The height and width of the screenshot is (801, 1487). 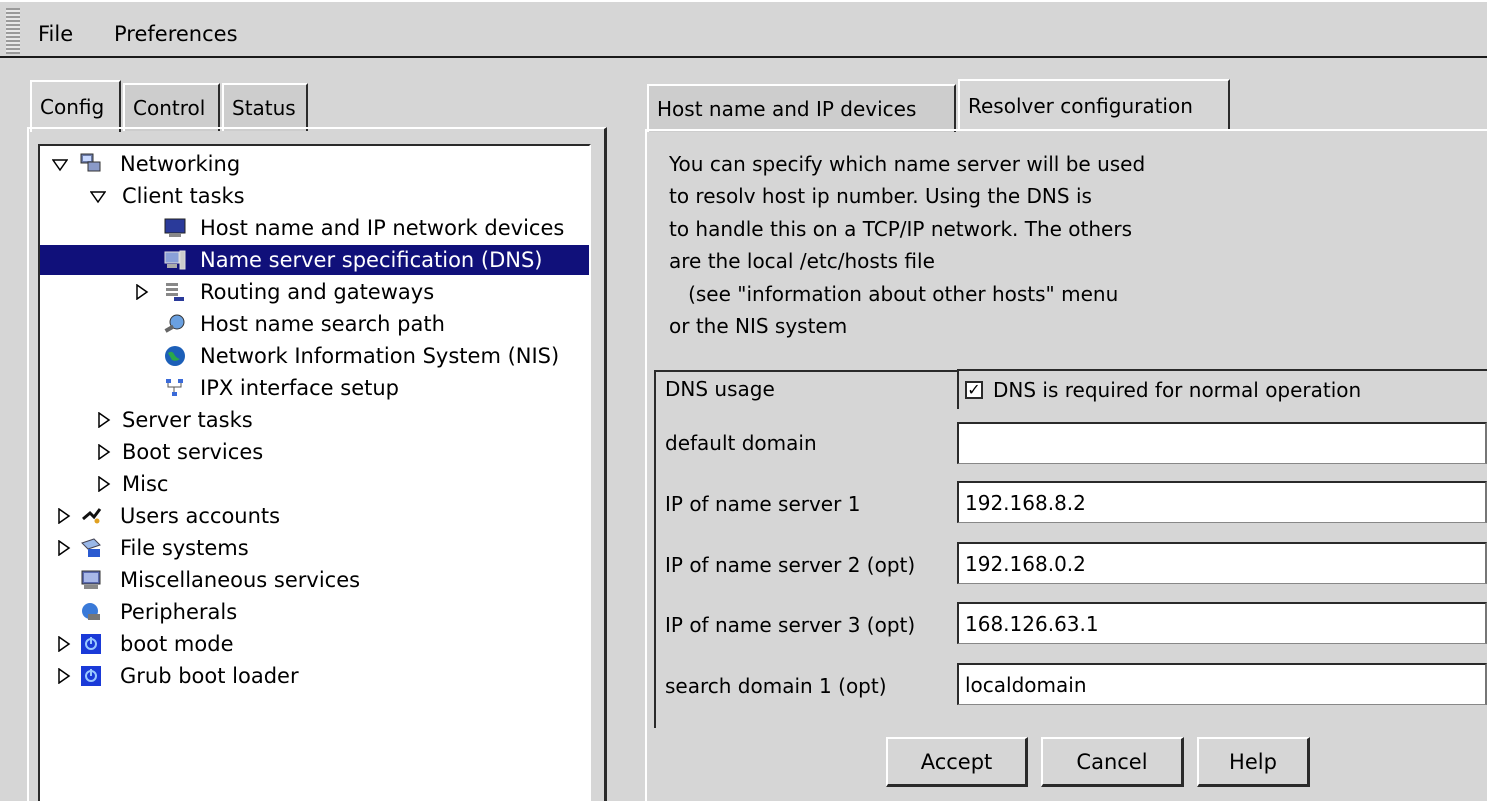 What do you see at coordinates (314, 516) in the screenshot?
I see `tree-item-users-accounts: Users accounts` at bounding box center [314, 516].